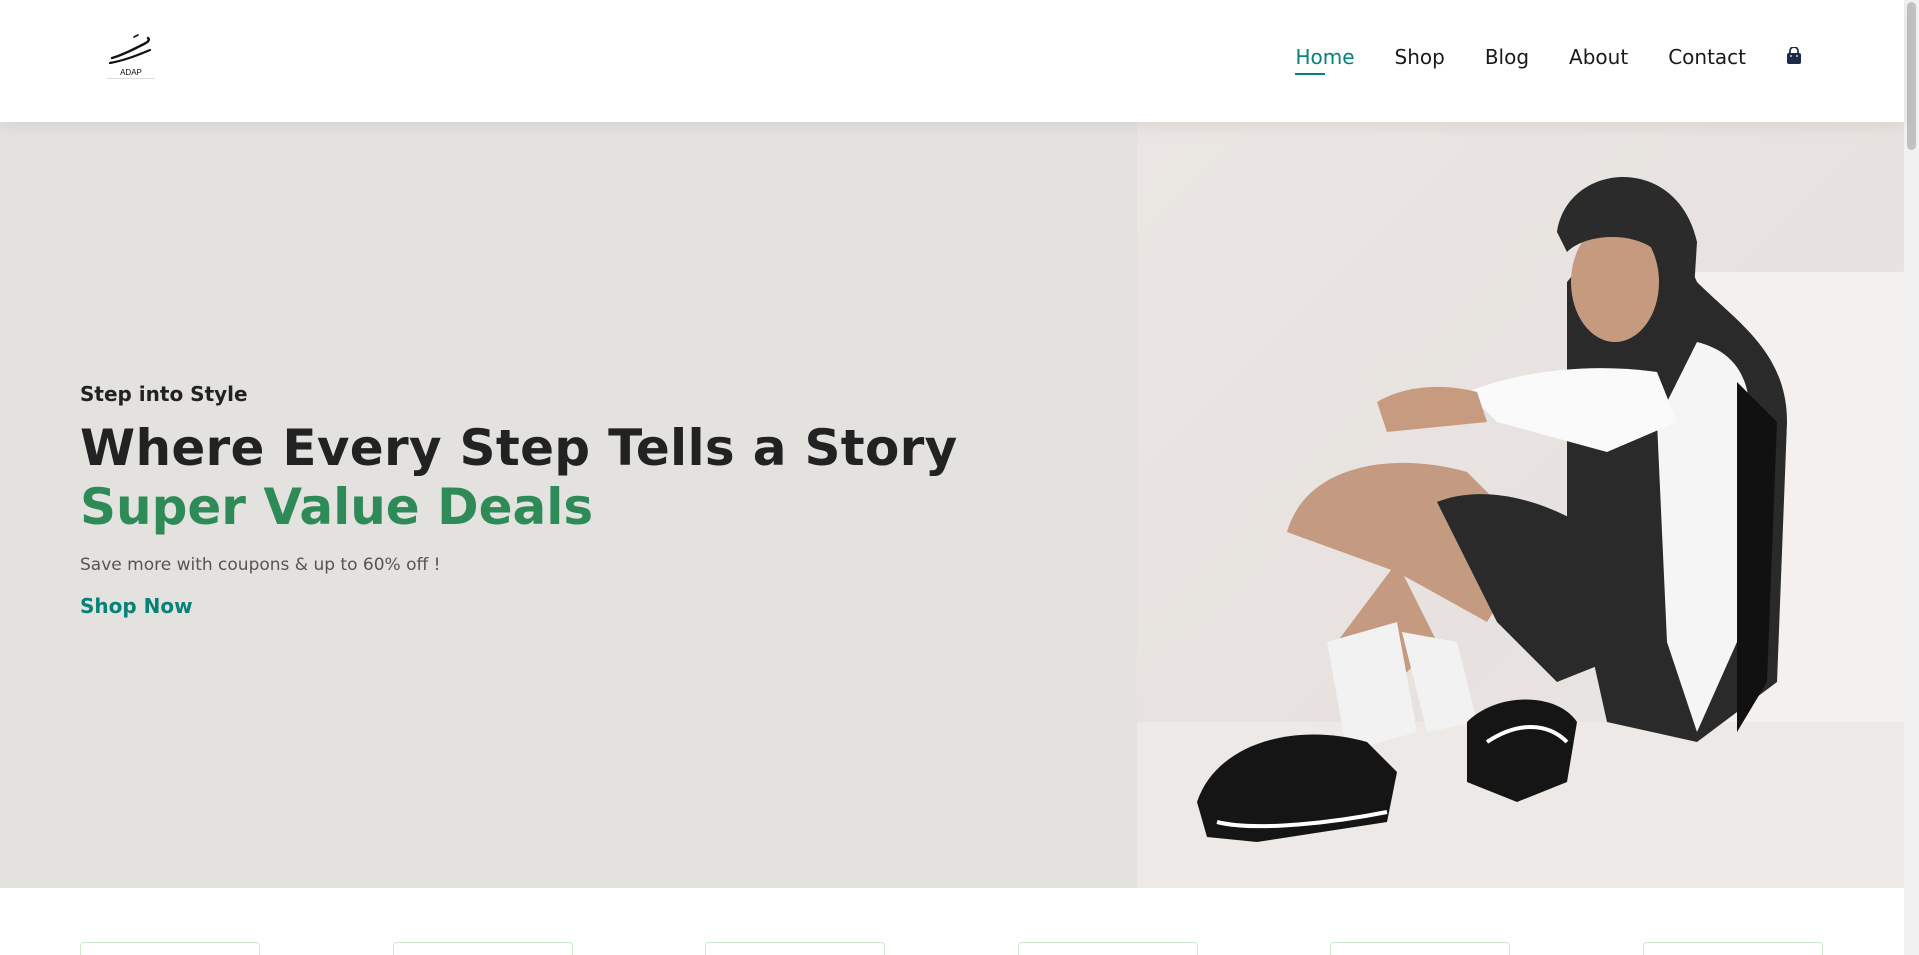 The image size is (1919, 955). I want to click on nav-item-contact: Contact, so click(1707, 57).